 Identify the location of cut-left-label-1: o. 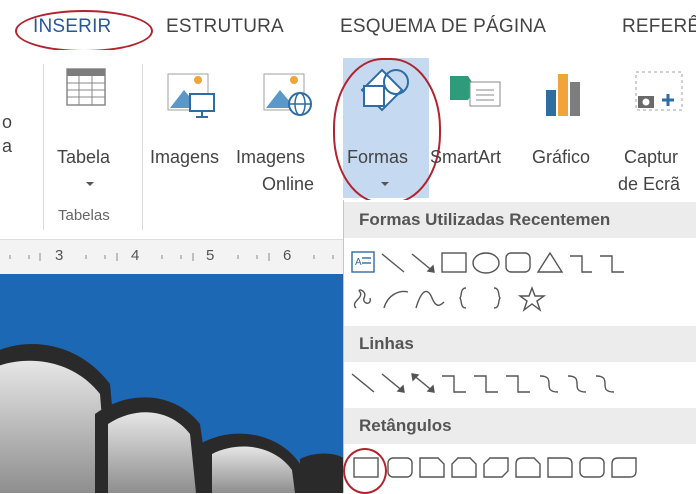
(7, 122).